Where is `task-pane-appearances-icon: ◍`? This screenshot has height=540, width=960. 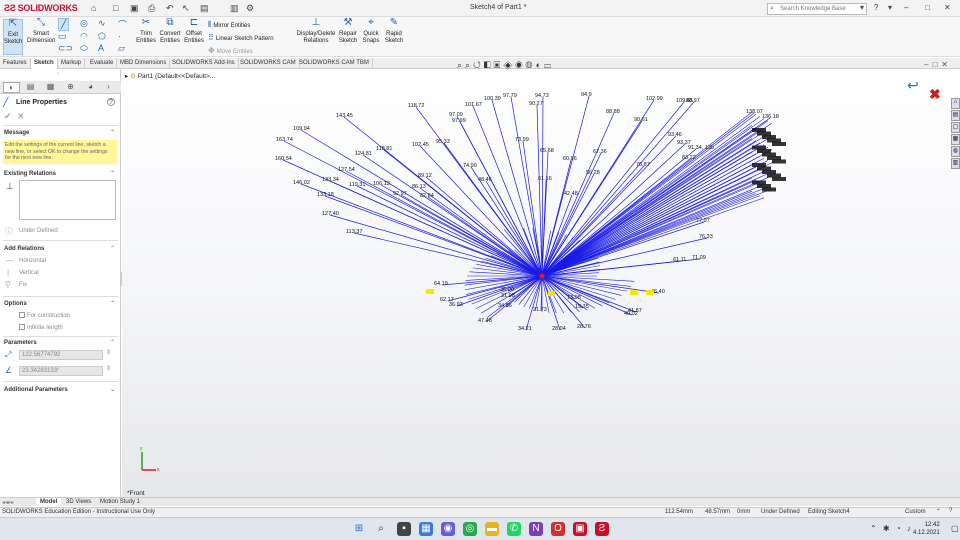 task-pane-appearances-icon: ◍ is located at coordinates (955, 151).